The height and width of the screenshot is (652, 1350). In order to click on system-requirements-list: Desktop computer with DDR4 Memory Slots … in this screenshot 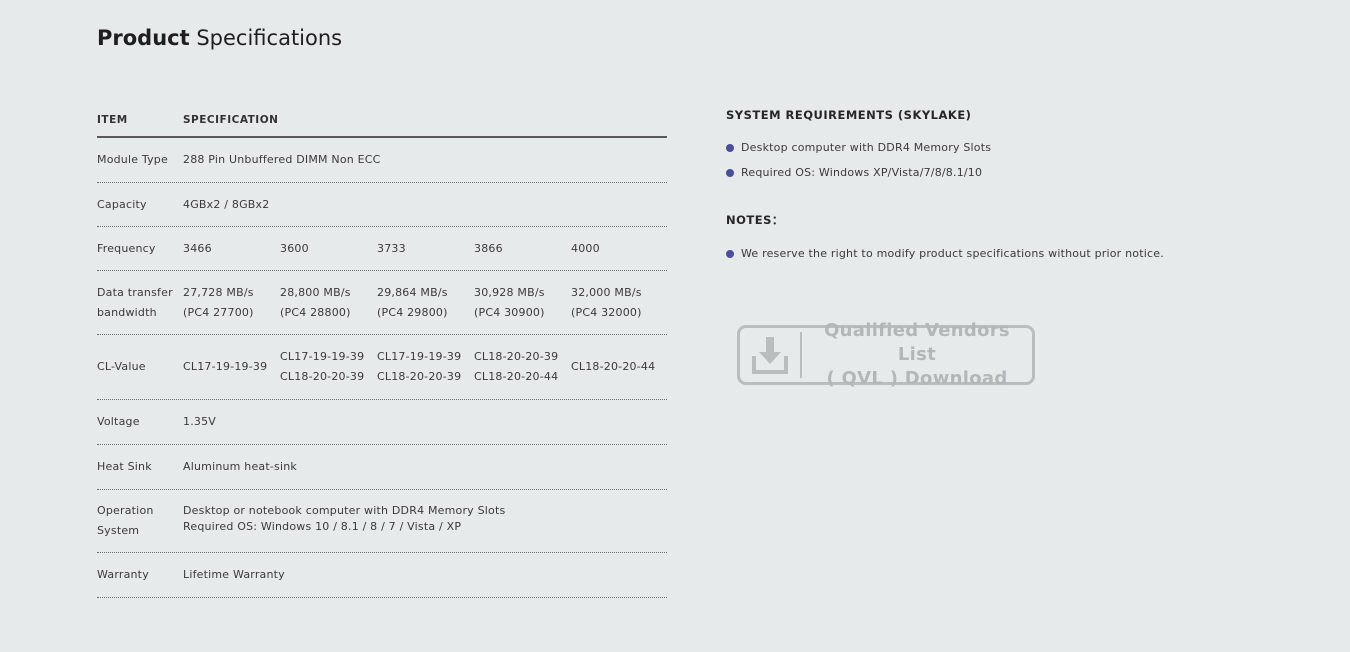, I will do `click(986, 165)`.